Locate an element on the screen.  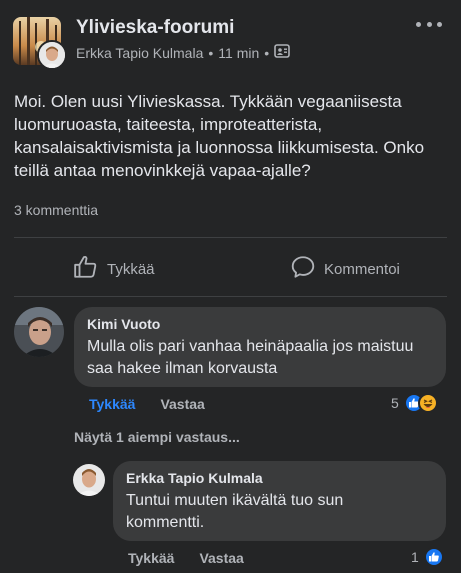
comment-reply-button: Vastaa is located at coordinates (182, 404).